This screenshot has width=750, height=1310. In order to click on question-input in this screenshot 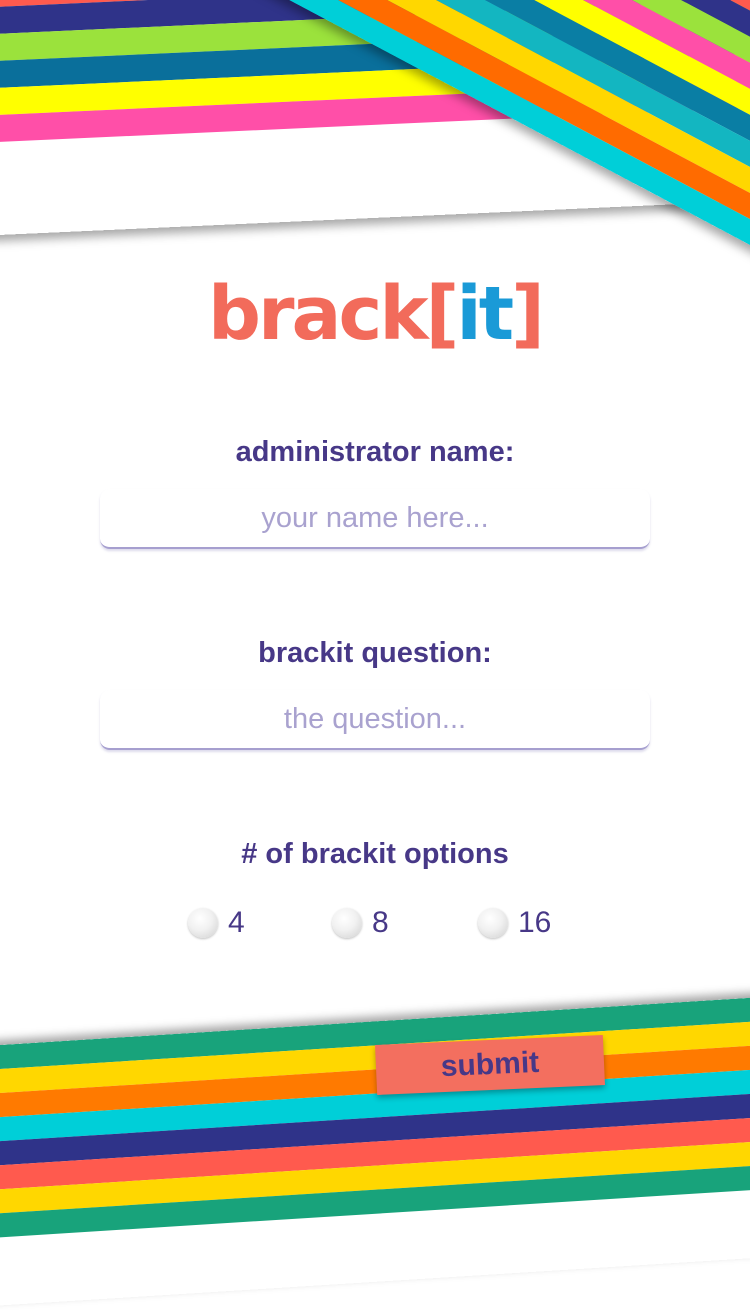, I will do `click(375, 720)`.